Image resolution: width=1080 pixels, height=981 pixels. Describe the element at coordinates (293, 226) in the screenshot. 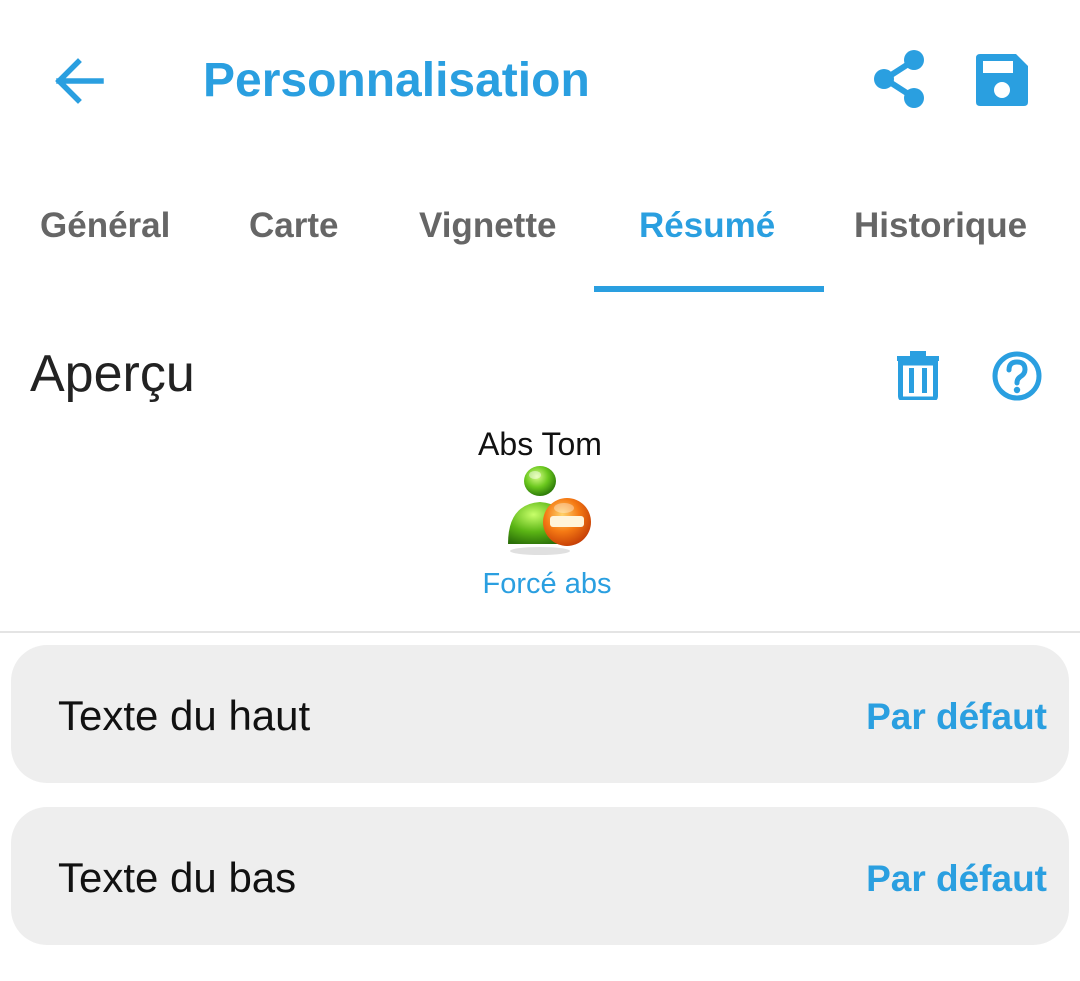

I see `tab-carte: Carte` at that location.